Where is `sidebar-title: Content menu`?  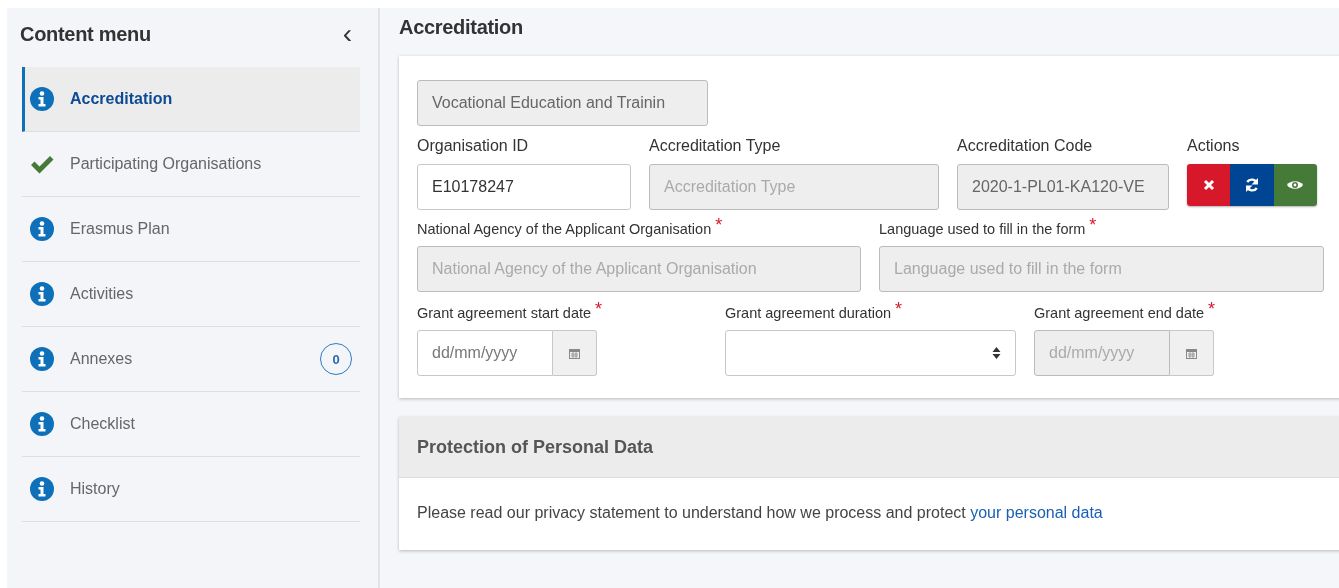 sidebar-title: Content menu is located at coordinates (85, 34).